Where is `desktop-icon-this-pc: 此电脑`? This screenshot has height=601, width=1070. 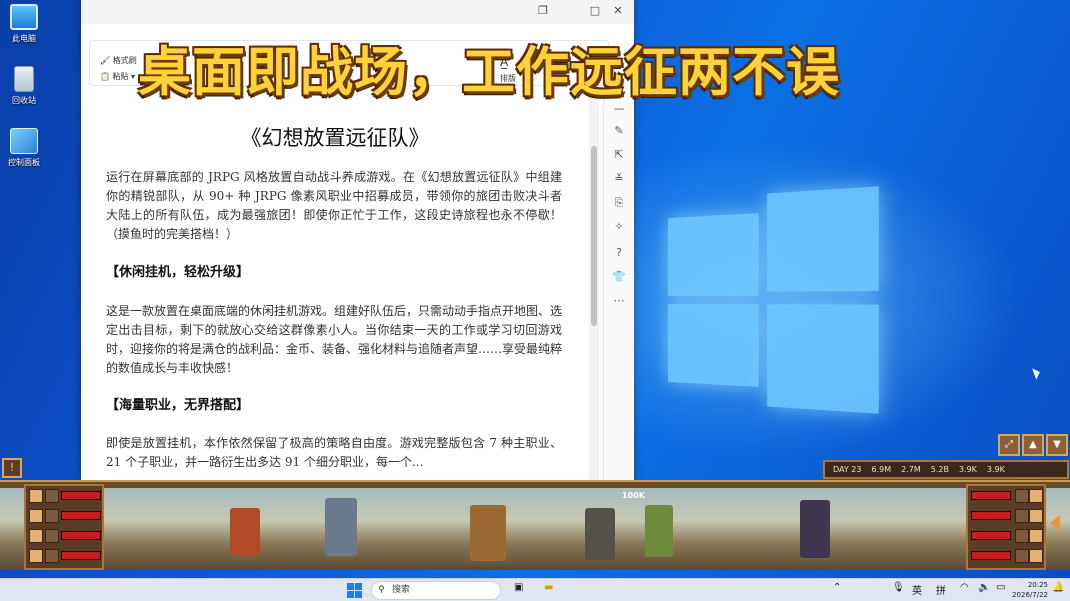
desktop-icon-this-pc: 此电脑 is located at coordinates (24, 24).